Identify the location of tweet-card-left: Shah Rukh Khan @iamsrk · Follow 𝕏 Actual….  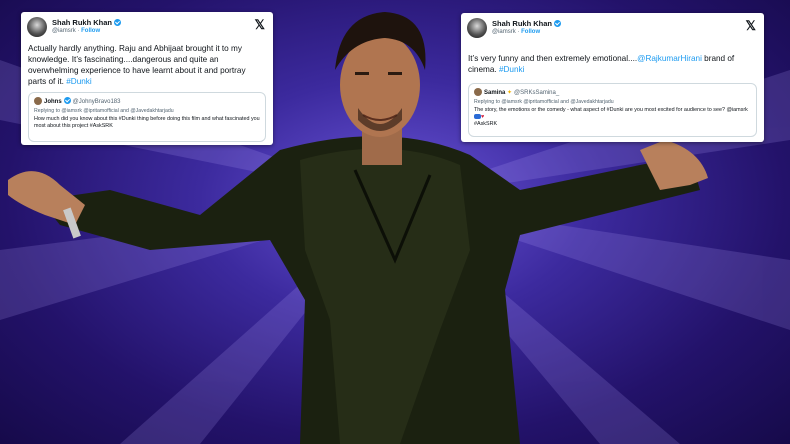
(147, 78).